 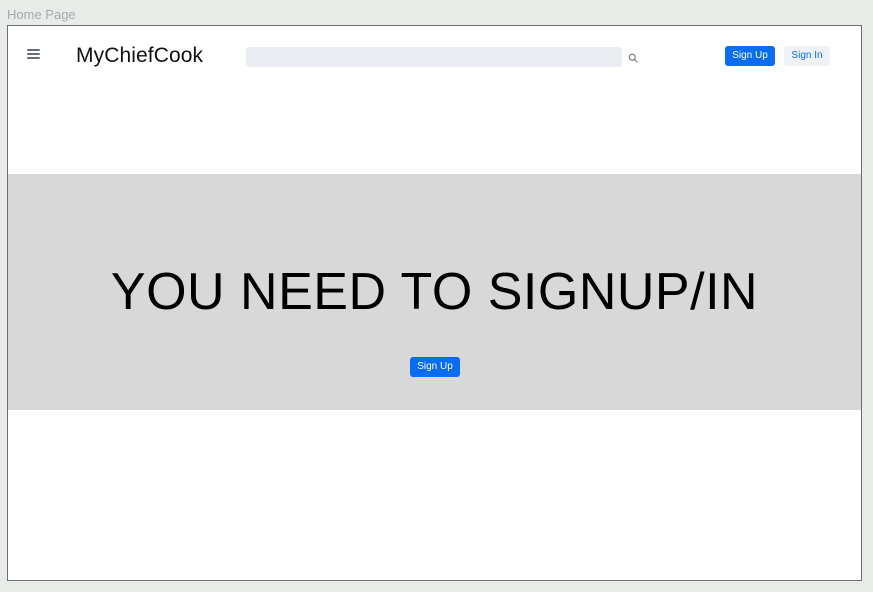 What do you see at coordinates (139, 56) in the screenshot?
I see `brand-logo: MyChiefCook` at bounding box center [139, 56].